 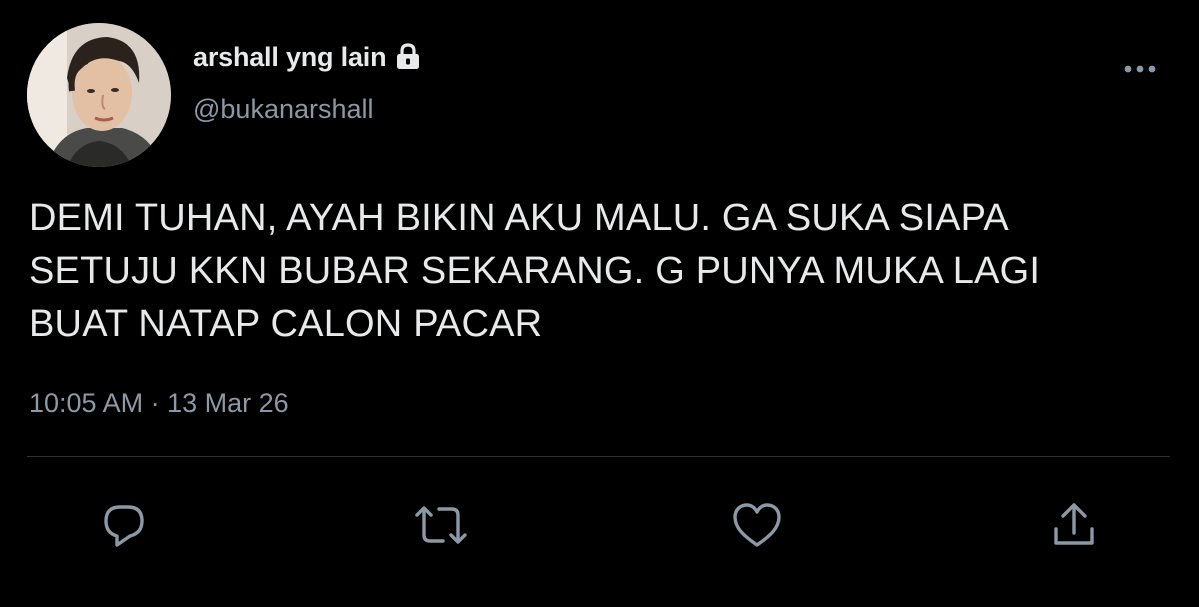 I want to click on more-options-icon, so click(x=1140, y=69).